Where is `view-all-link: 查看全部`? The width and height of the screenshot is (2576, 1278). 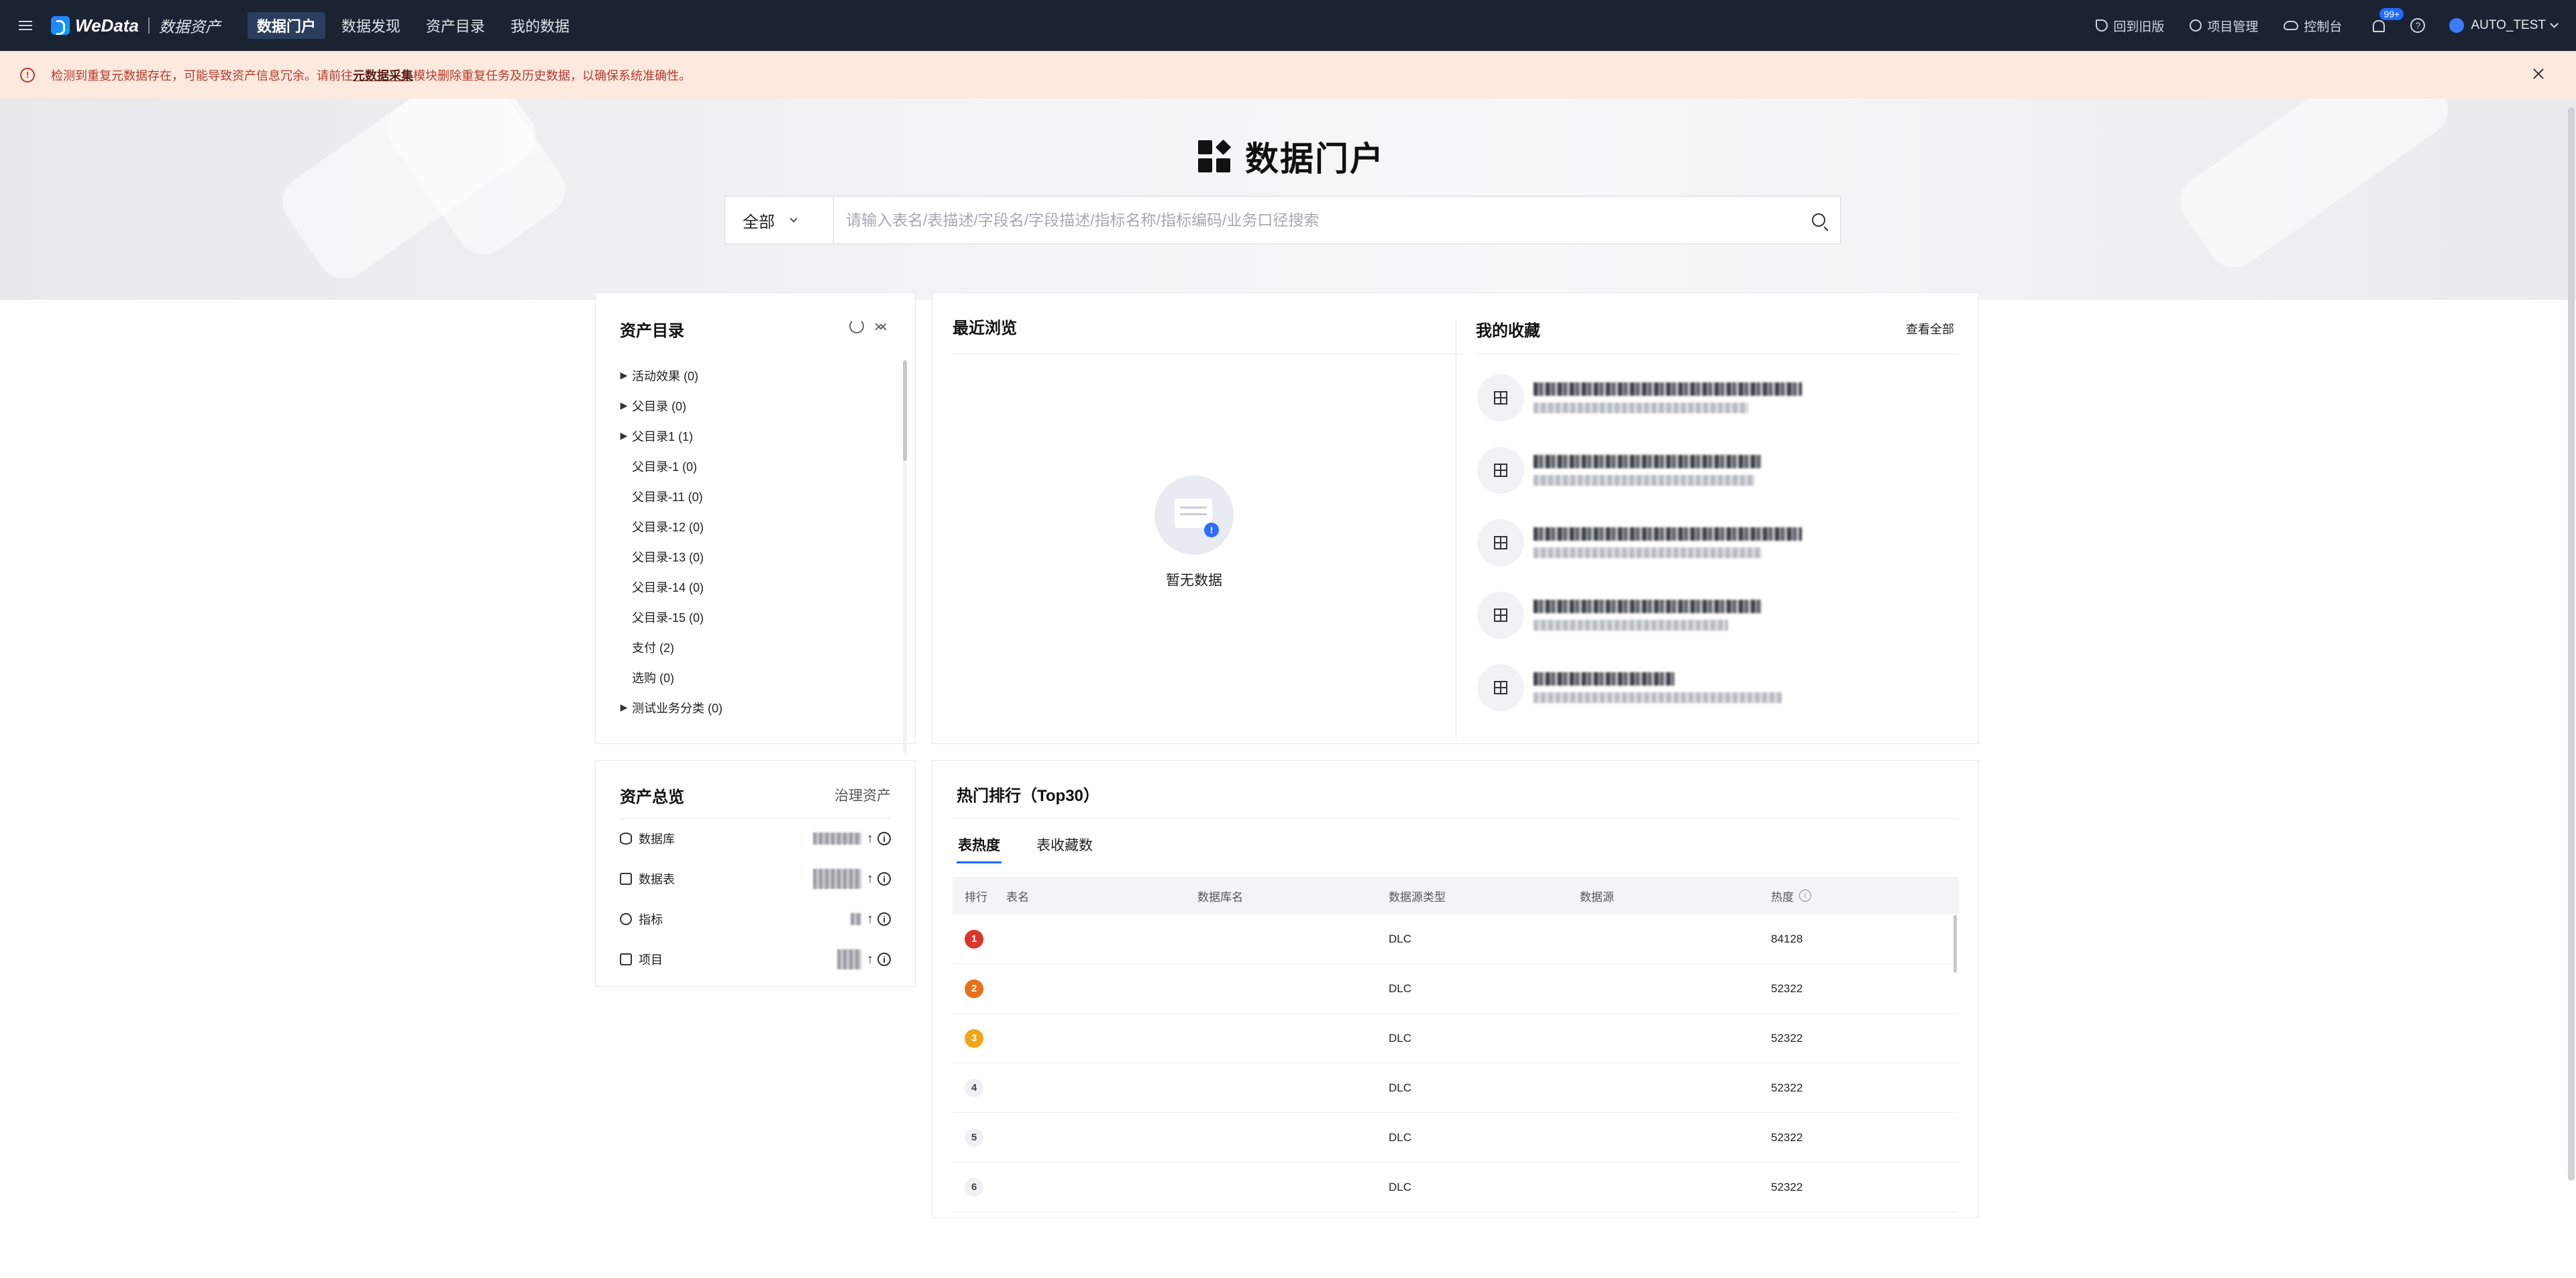
view-all-link: 查看全部 is located at coordinates (1930, 328).